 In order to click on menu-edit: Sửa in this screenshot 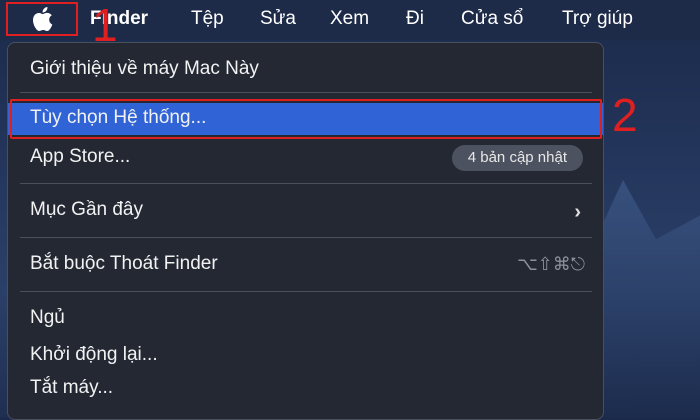, I will do `click(278, 19)`.